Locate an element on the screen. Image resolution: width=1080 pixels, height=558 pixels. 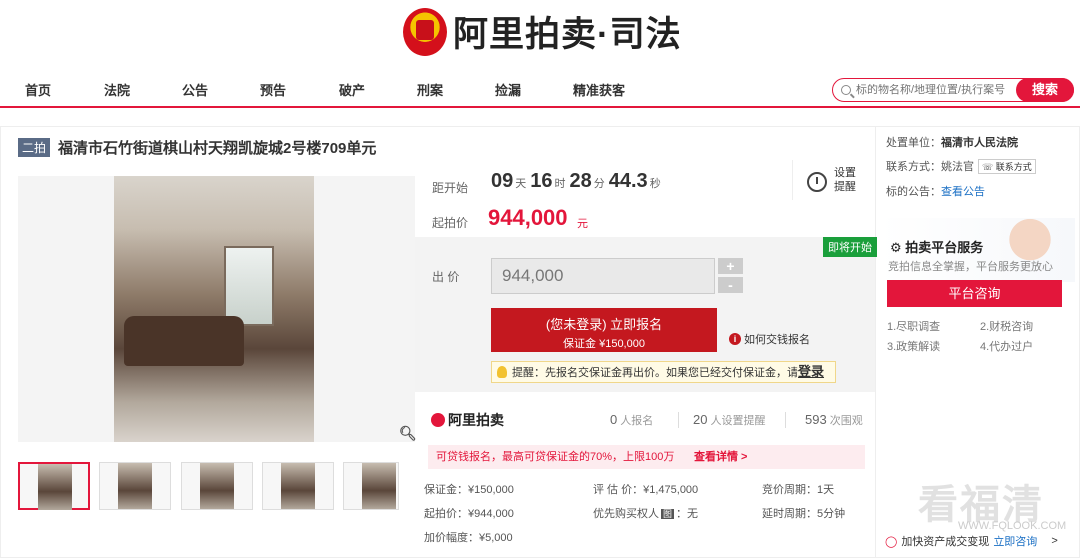
site-logo: 阿里拍卖·司法 is located at coordinates (542, 31).